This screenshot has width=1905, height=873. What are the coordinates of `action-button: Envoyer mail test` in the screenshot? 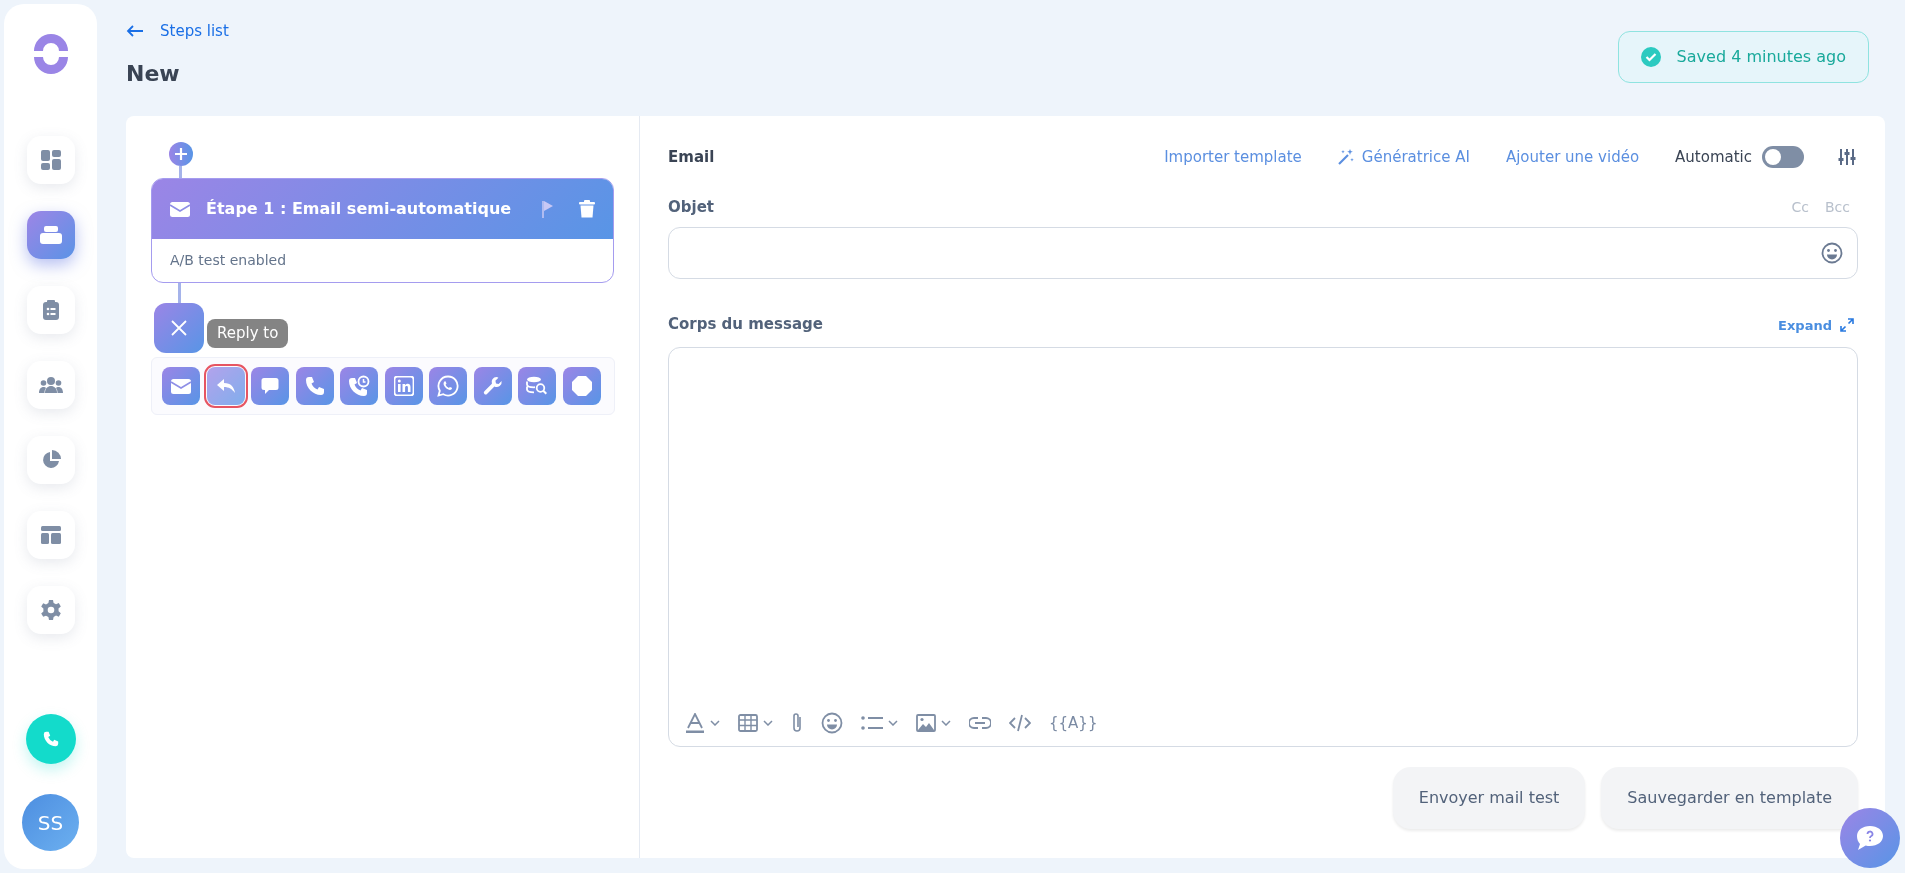 It's located at (1489, 798).